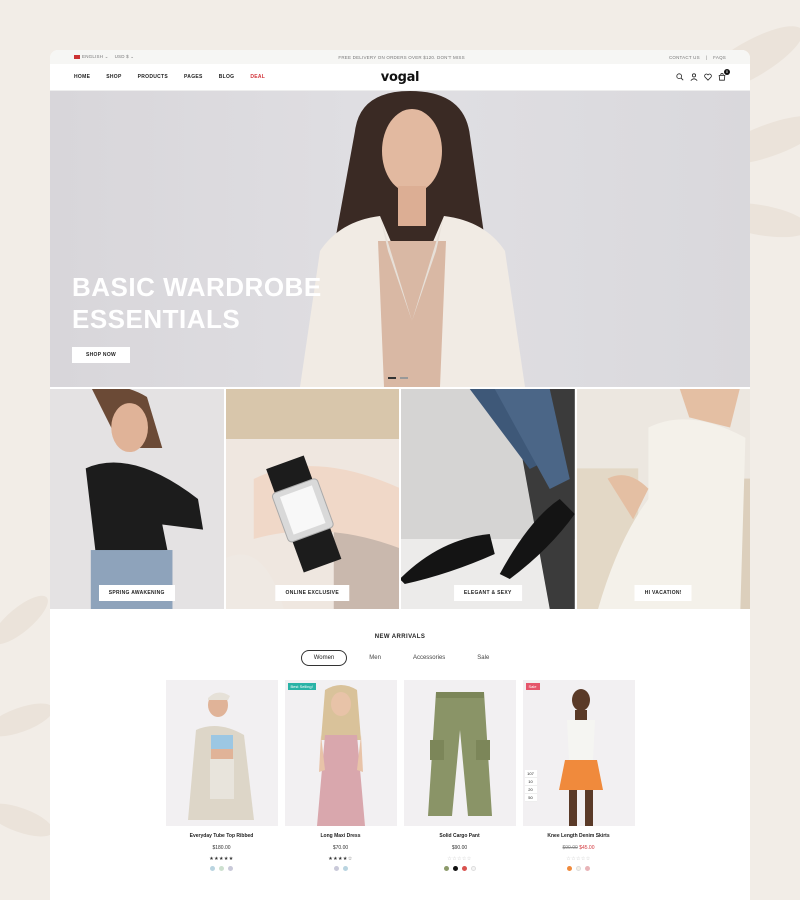  Describe the element at coordinates (587, 848) in the screenshot. I see `sale-price: $45.00` at that location.